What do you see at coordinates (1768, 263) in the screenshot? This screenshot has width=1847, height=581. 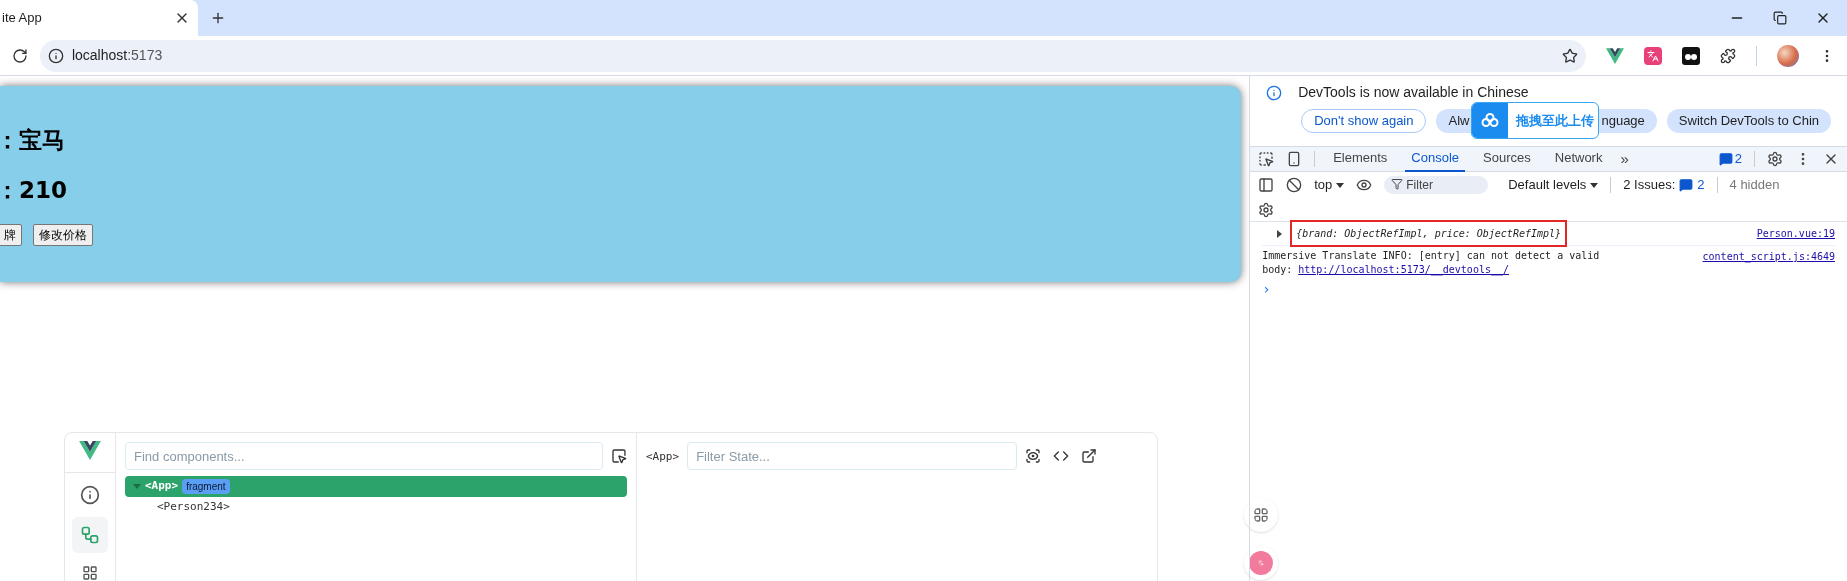 I see `source-link: content_script.js:4649` at bounding box center [1768, 263].